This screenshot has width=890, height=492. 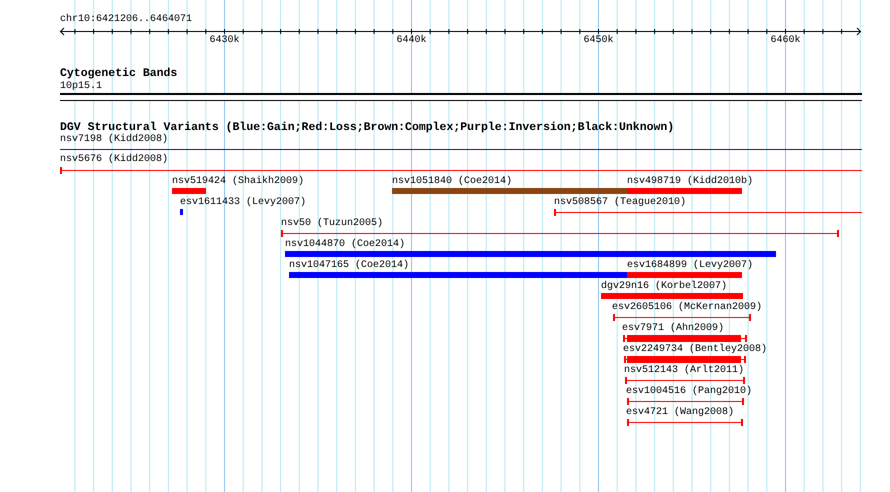 I want to click on track-title: DGV Structural Variants (Blue:Gain;Red:Loss;Brown:Complex;Purple:Inversion;Black:Unknown), so click(x=367, y=128).